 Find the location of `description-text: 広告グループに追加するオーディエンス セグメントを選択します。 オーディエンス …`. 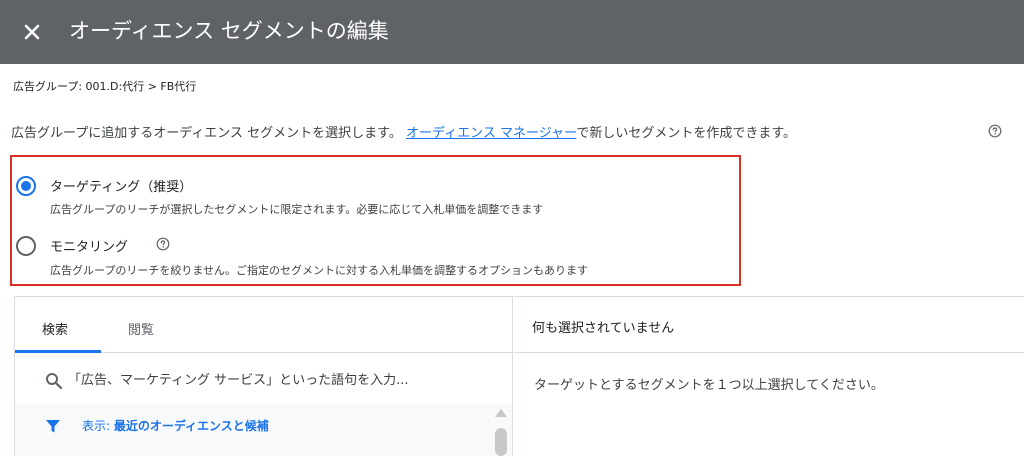

description-text: 広告グループに追加するオーディエンス セグメントを選択します。 オーディエンス … is located at coordinates (403, 131).